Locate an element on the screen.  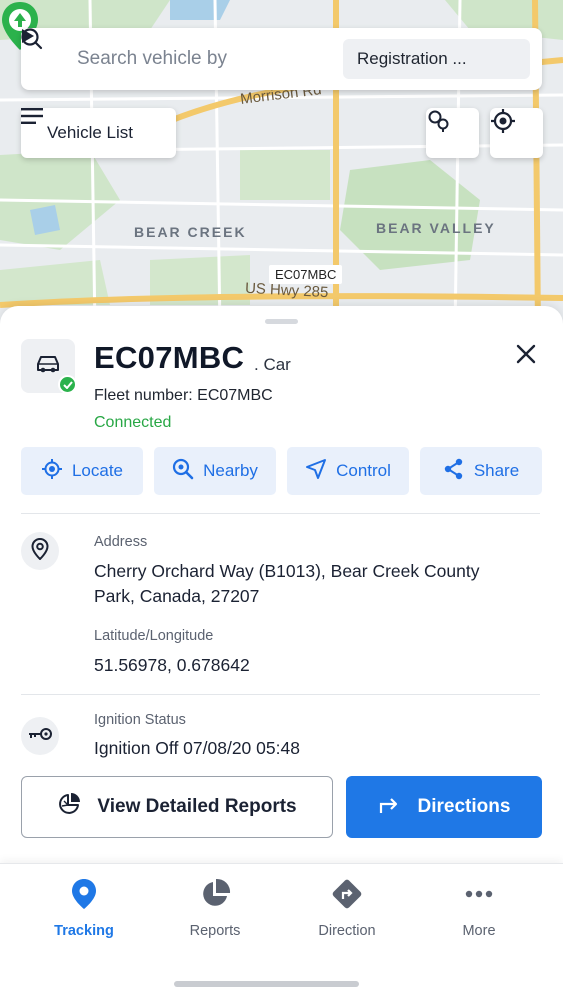
nearby-button: Nearby is located at coordinates (215, 471).